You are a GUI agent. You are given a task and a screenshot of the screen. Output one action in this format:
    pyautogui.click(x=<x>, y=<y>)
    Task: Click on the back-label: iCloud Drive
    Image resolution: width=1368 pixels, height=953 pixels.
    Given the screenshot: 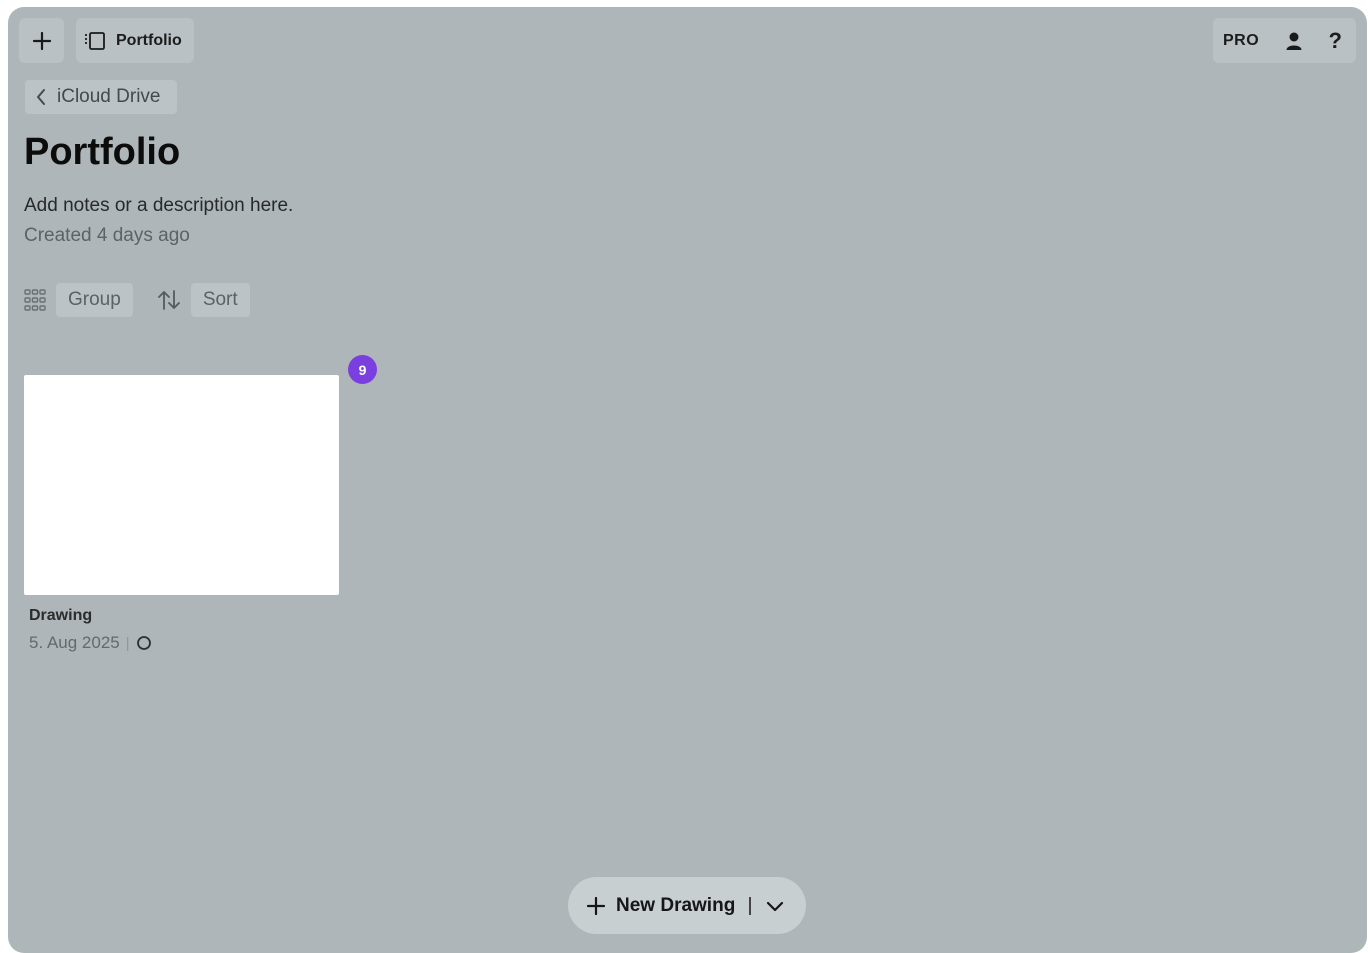 What is the action you would take?
    pyautogui.click(x=109, y=96)
    